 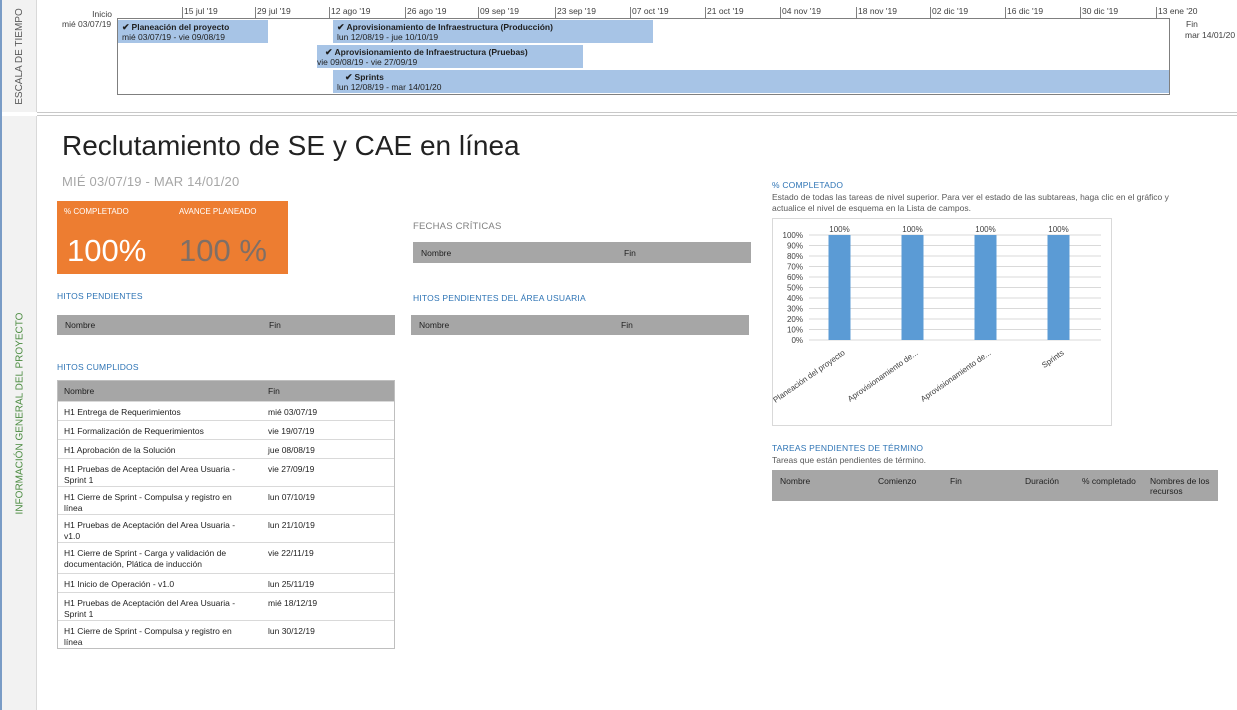 What do you see at coordinates (582, 252) in the screenshot?
I see `fechas-criticas-table-header: Nombre Fin` at bounding box center [582, 252].